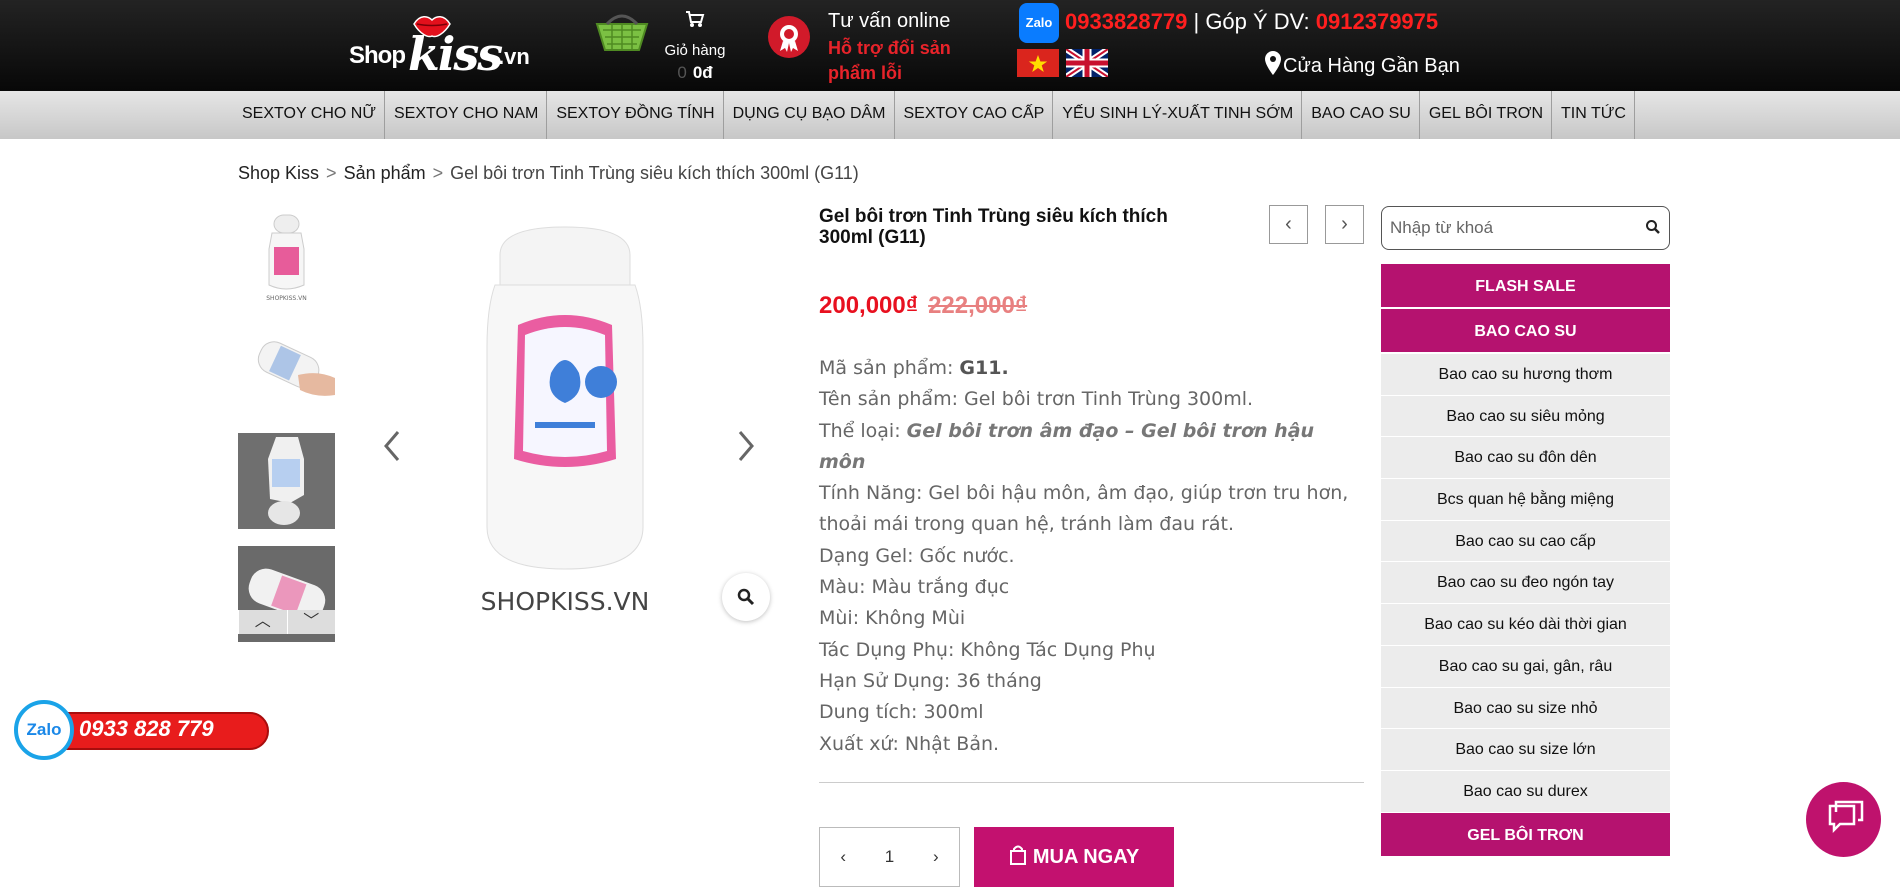 The image size is (1900, 887). What do you see at coordinates (262, 622) in the screenshot?
I see `thumbnail-up-icon: ︿` at bounding box center [262, 622].